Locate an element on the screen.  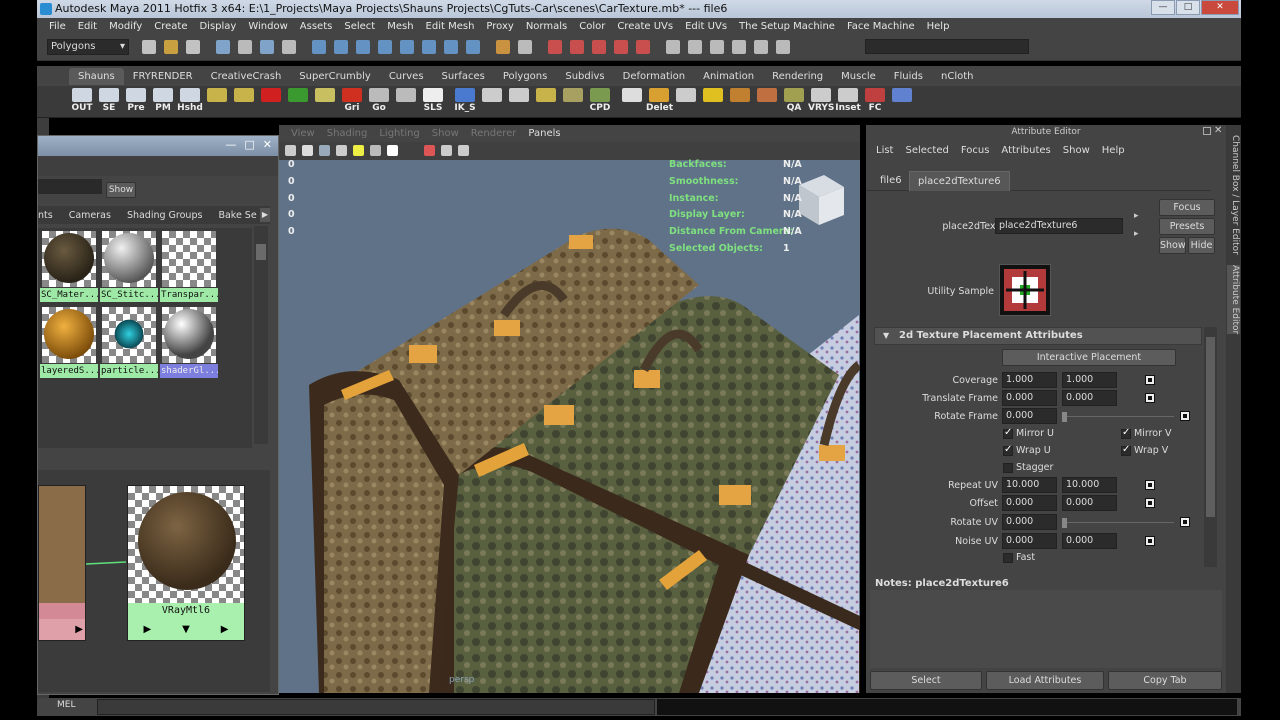
coverage-u-field: 1.000 is located at coordinates (1029, 380).